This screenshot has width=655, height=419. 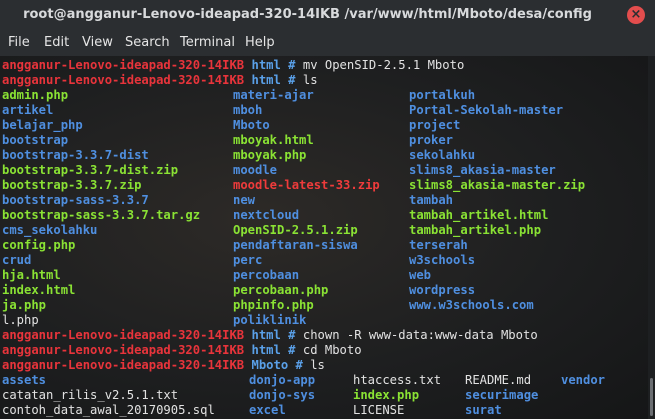 What do you see at coordinates (327, 43) in the screenshot?
I see `menu-bar: File Edit View Search Terminal Help` at bounding box center [327, 43].